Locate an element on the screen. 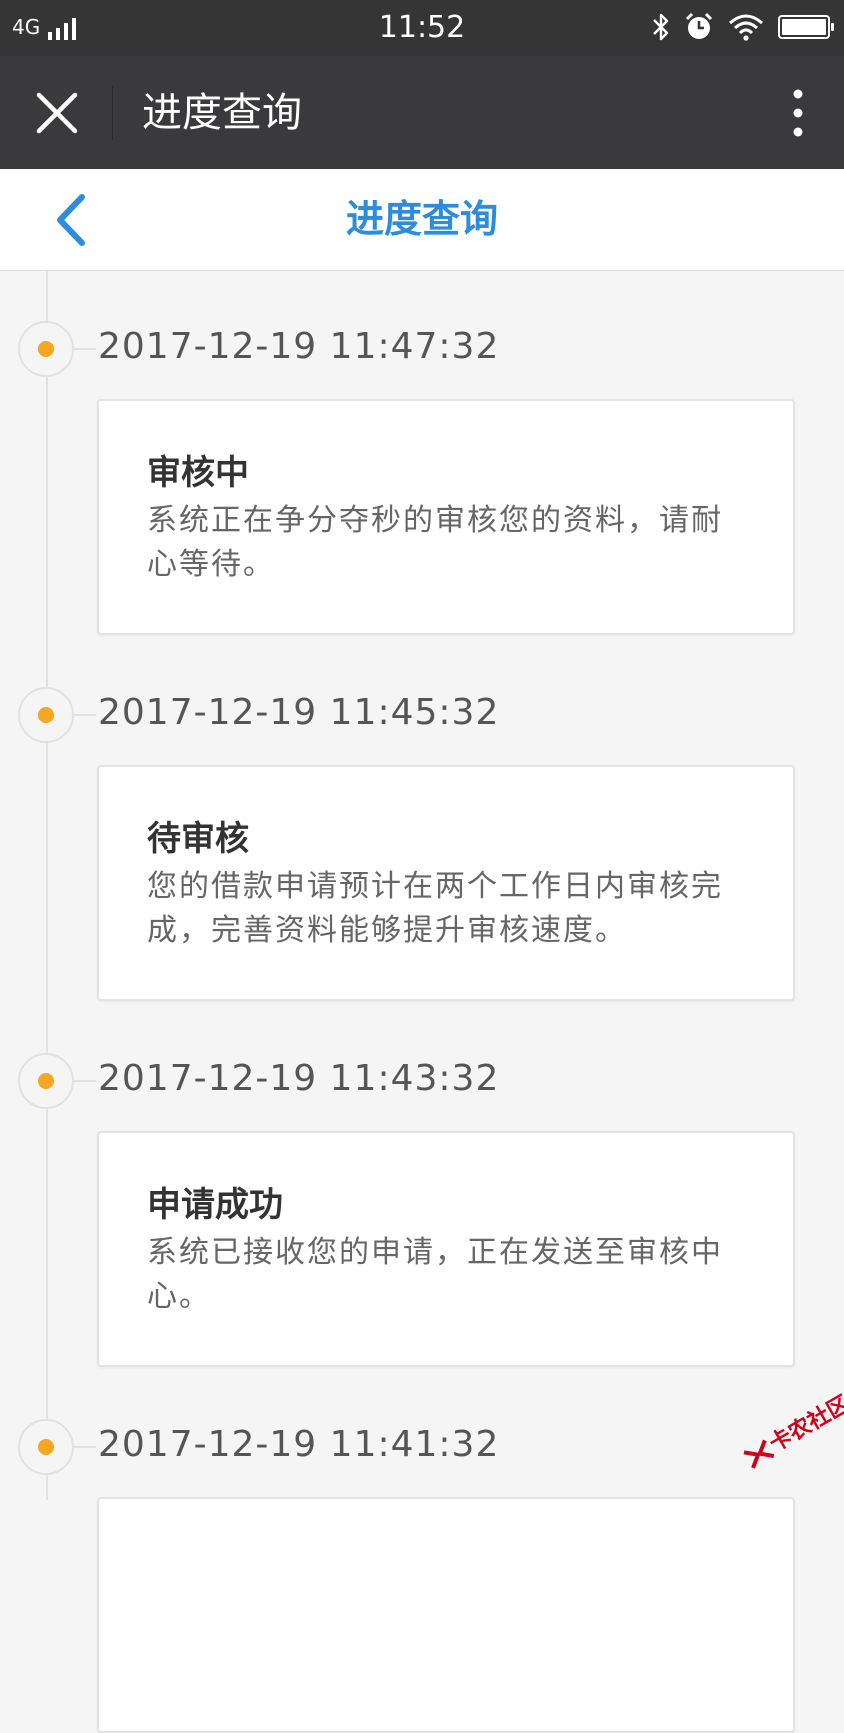  status-card: 申请成功 系统已接收您的申请，正在发送至审核中心。 is located at coordinates (446, 1249).